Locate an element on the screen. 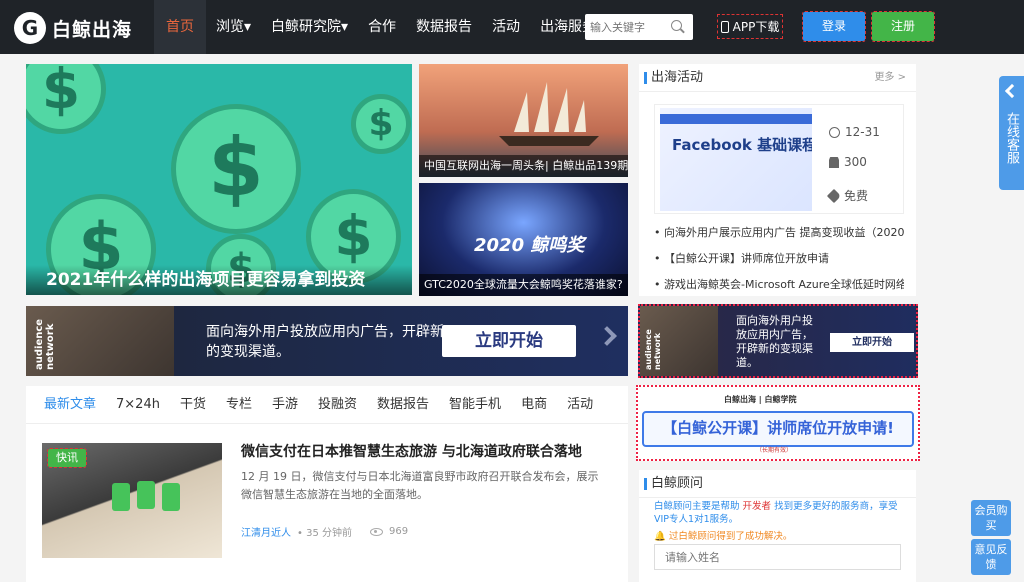  tab-smartphones: 智能手机 is located at coordinates (475, 405).